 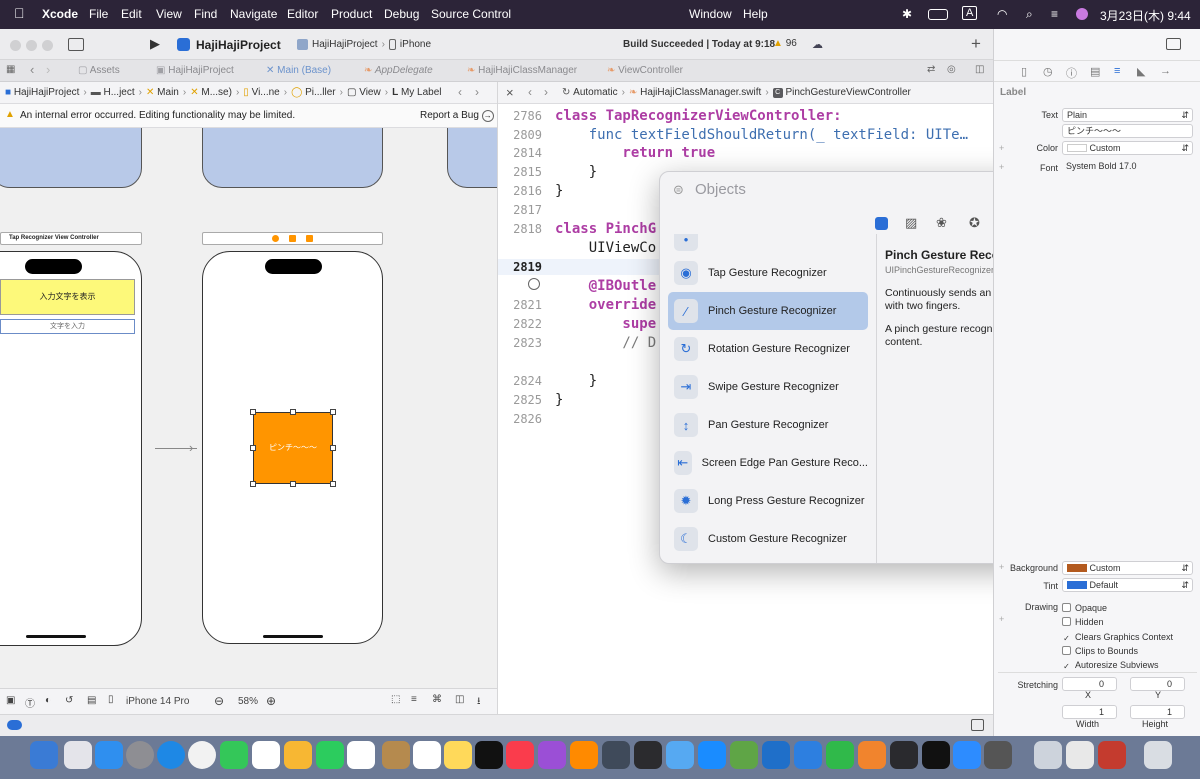 I want to click on code-line, so click(x=526, y=362).